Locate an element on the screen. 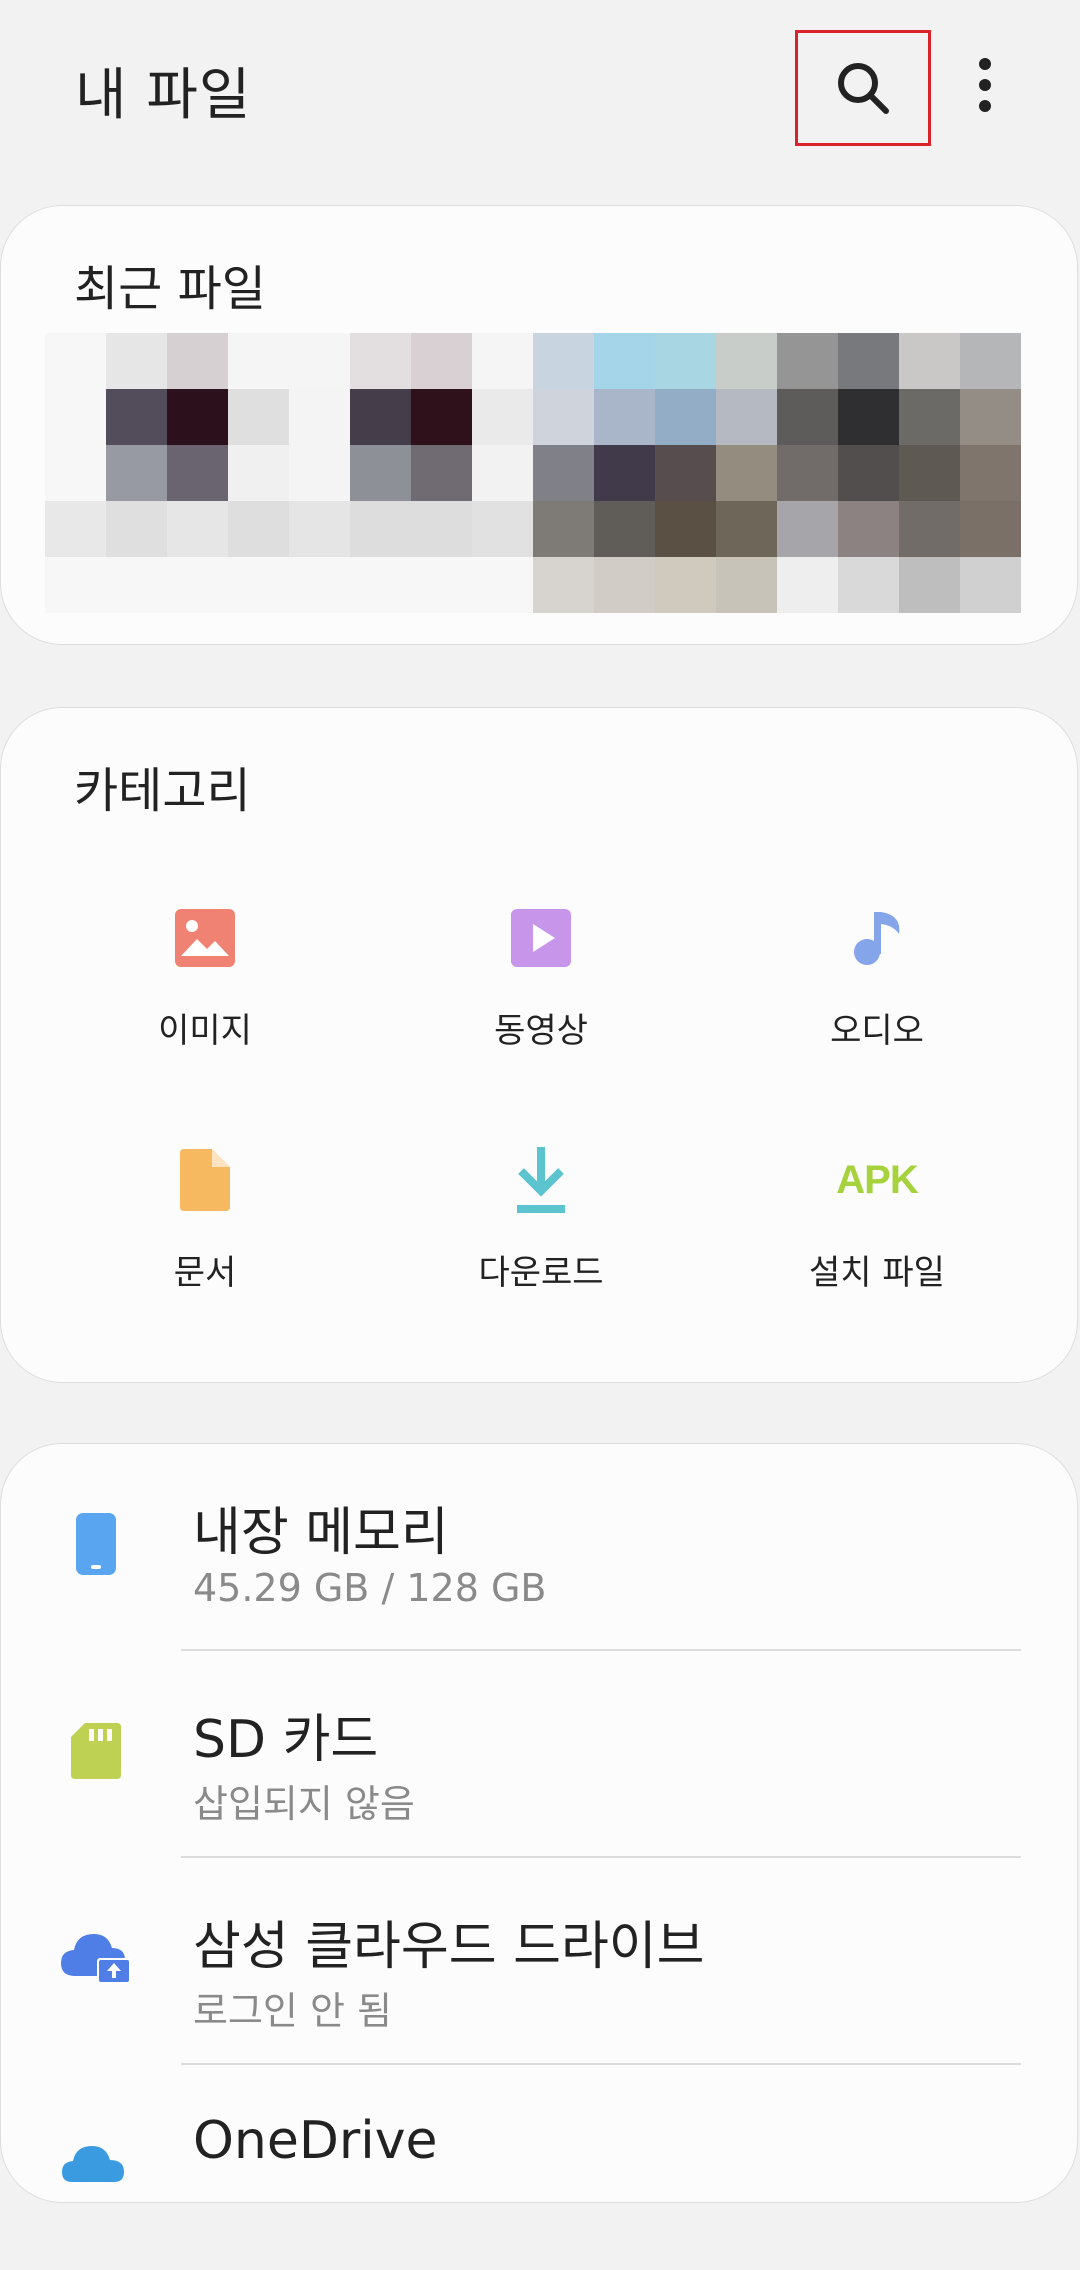 The height and width of the screenshot is (2270, 1080). category-label: 동영상 is located at coordinates (541, 1031).